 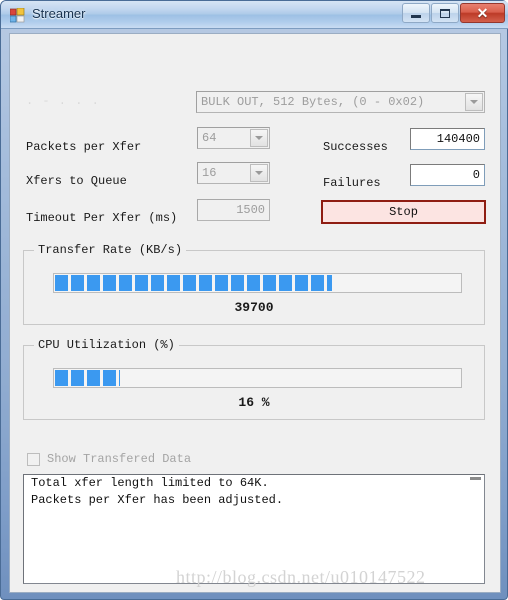 I want to click on close-button: ✕, so click(x=482, y=13).